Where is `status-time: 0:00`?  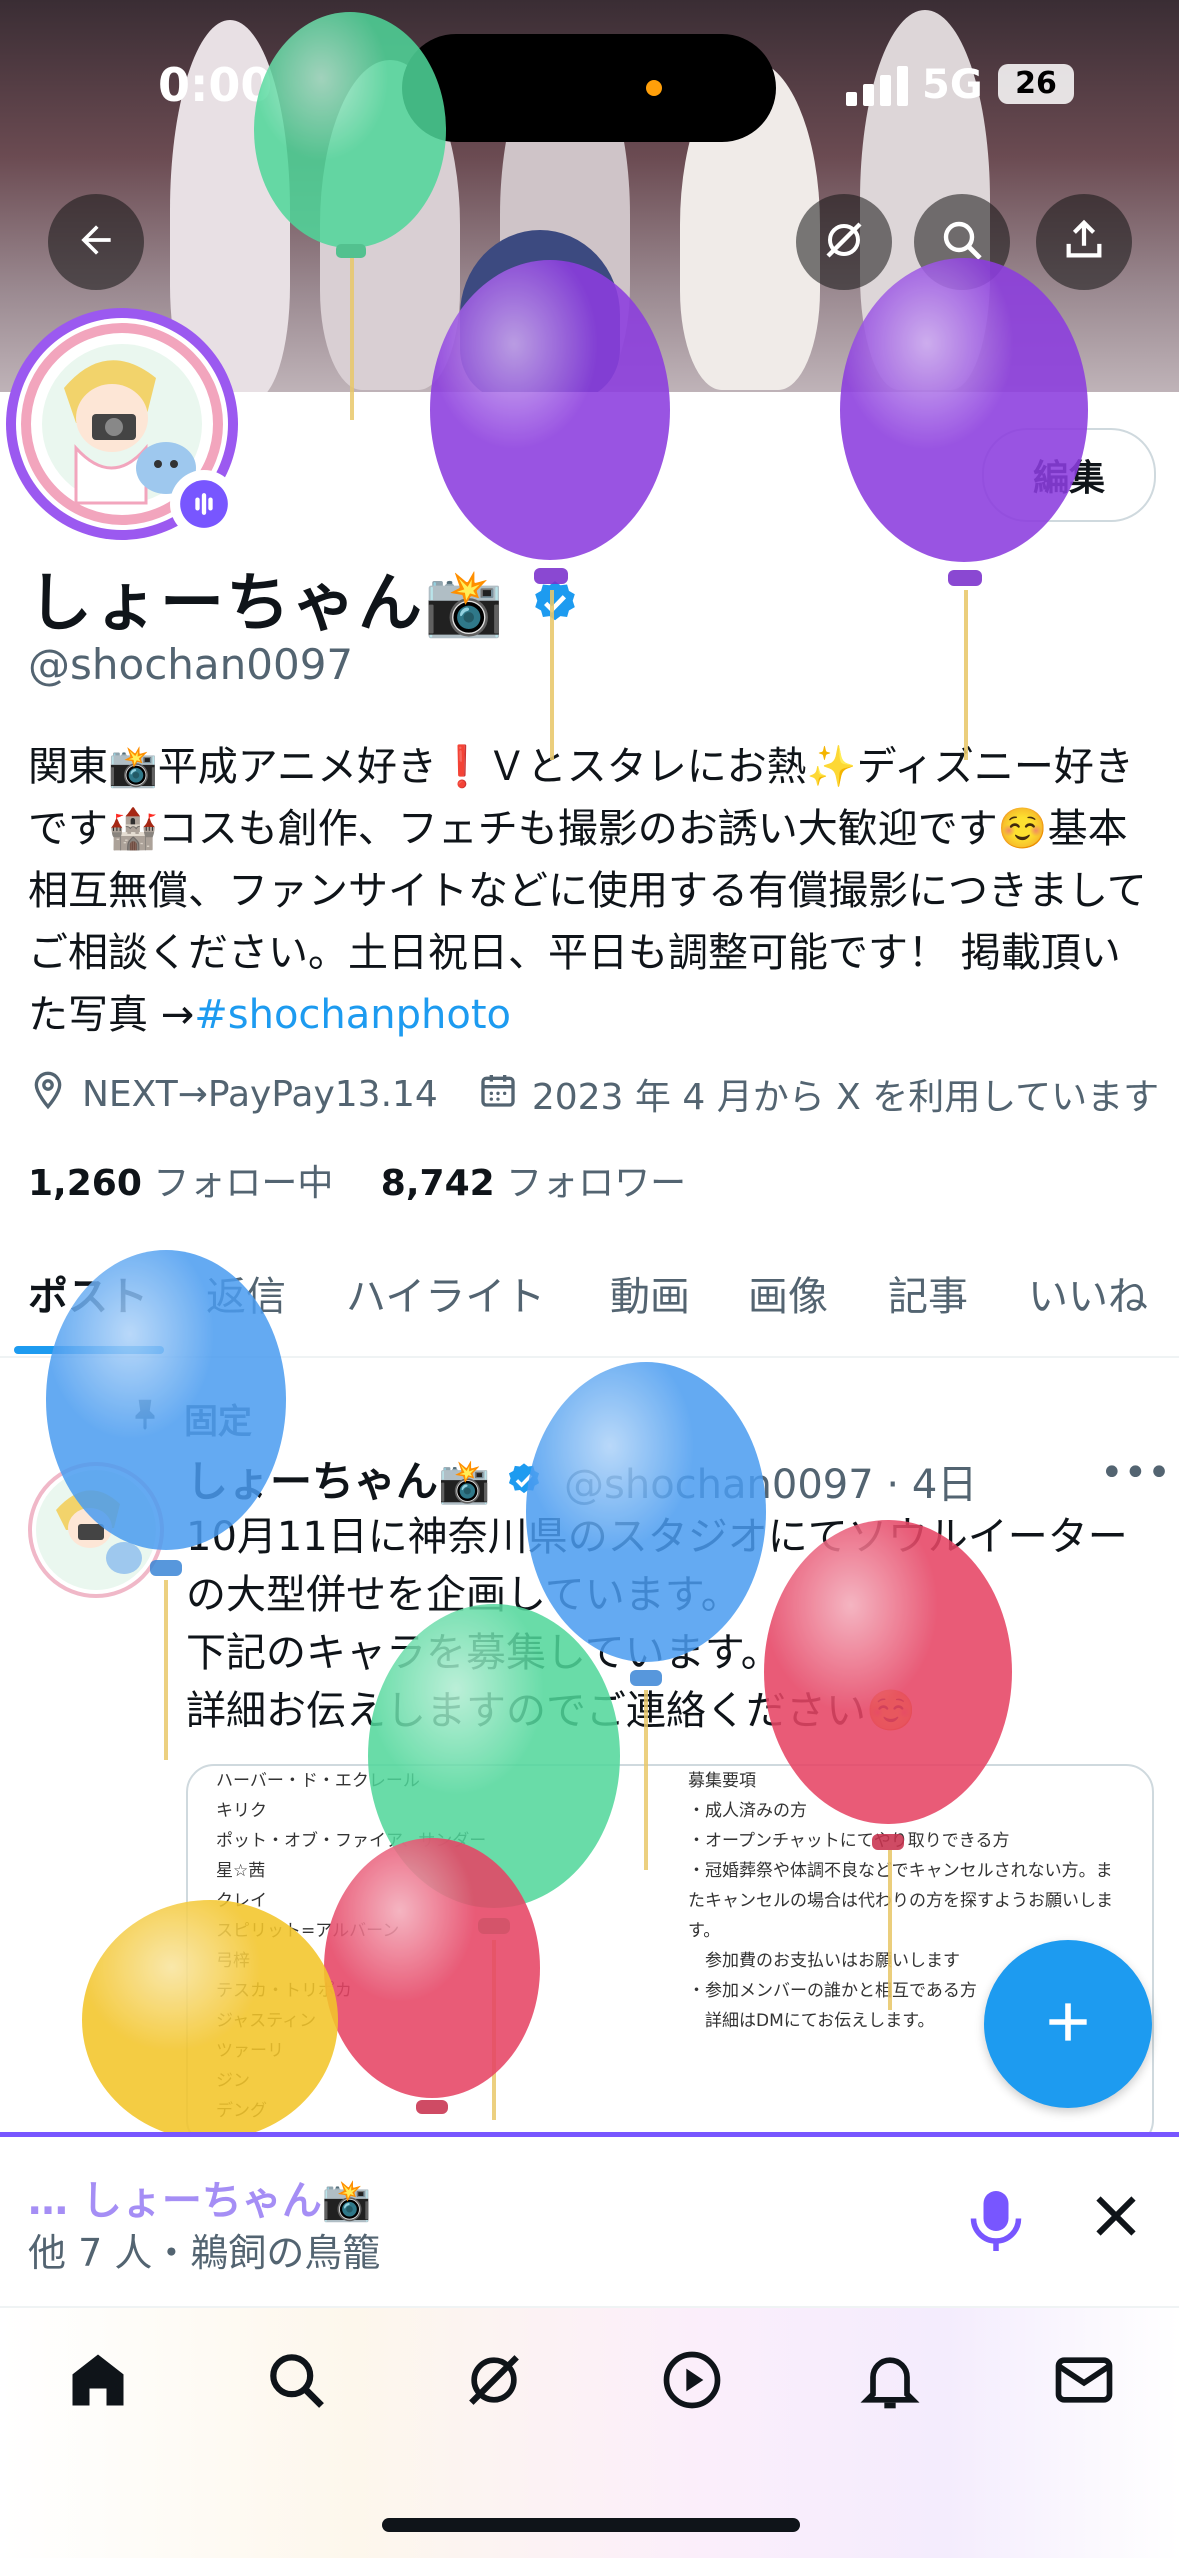 status-time: 0:00 is located at coordinates (215, 85).